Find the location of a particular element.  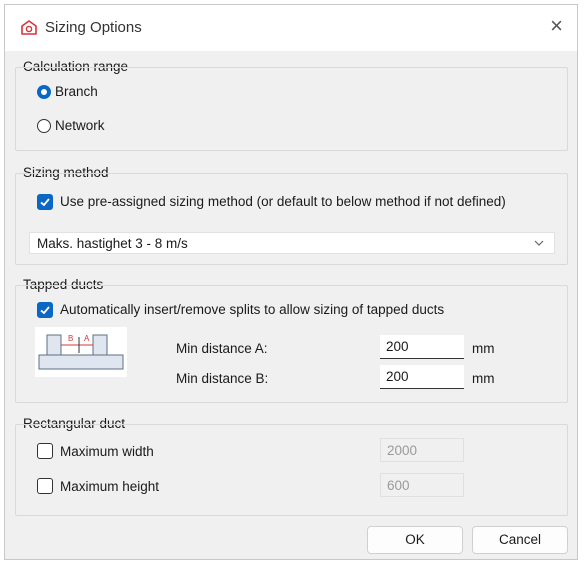

max-height-checkbox is located at coordinates (45, 486).